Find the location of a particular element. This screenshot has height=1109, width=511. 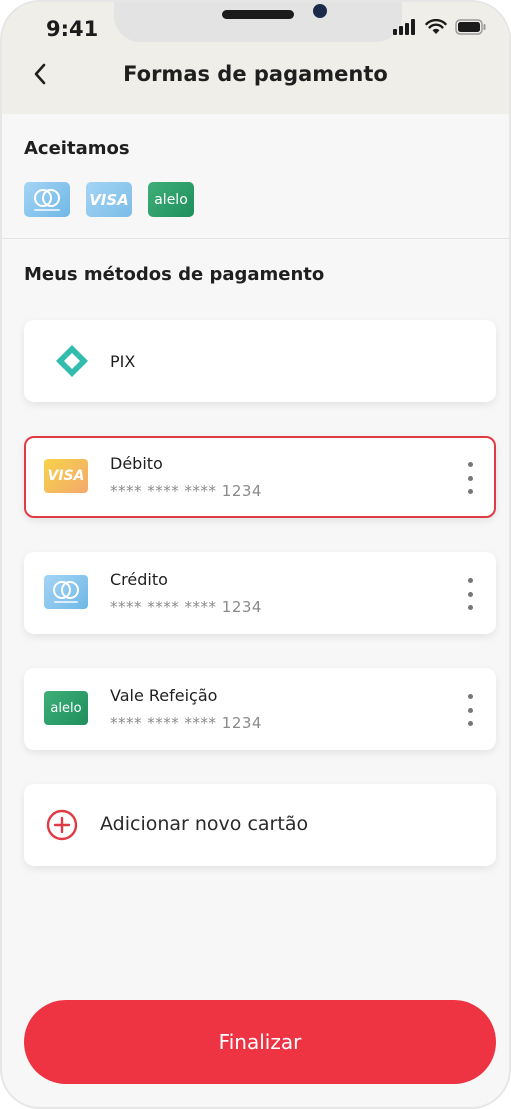

accepted-title: Aceitamos is located at coordinates (77, 148).